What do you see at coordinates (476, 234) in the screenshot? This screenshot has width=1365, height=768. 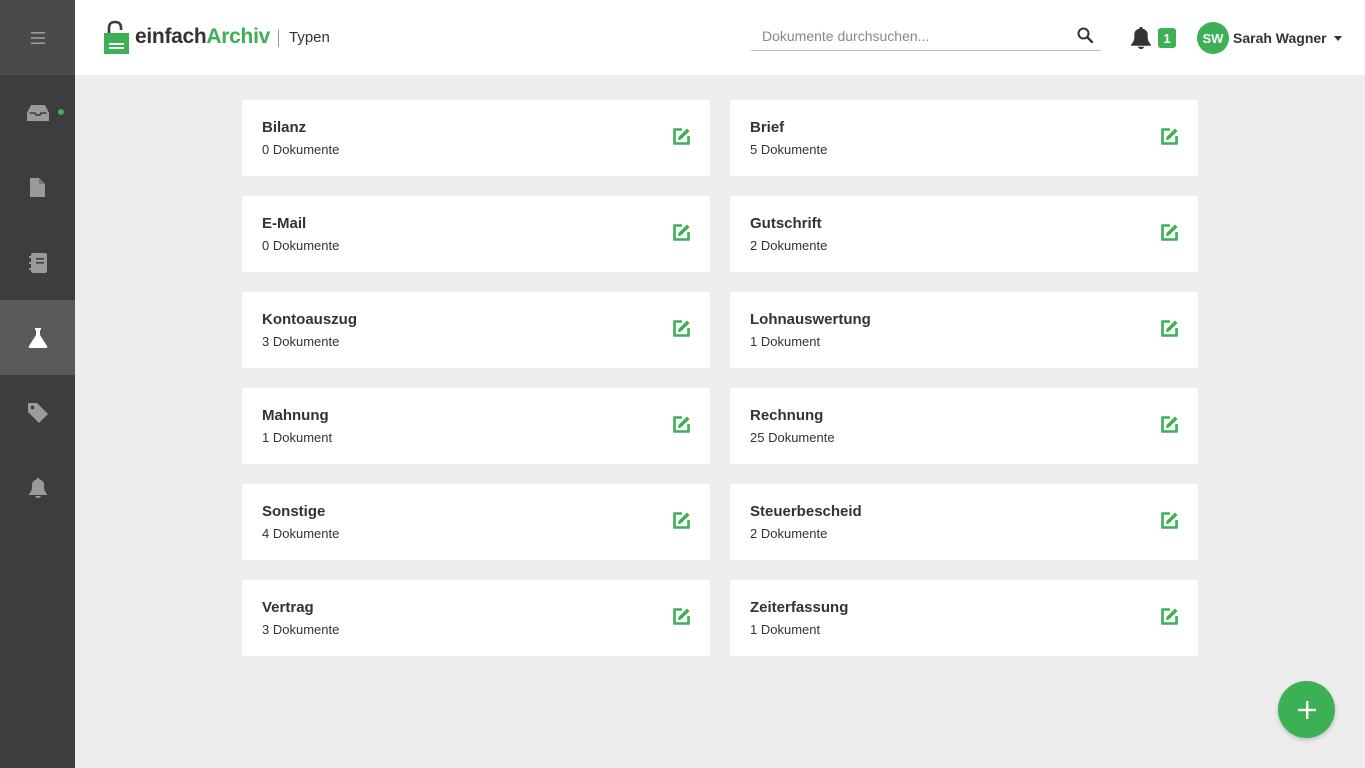 I see `type-card: E-Mail 0 Dokumente` at bounding box center [476, 234].